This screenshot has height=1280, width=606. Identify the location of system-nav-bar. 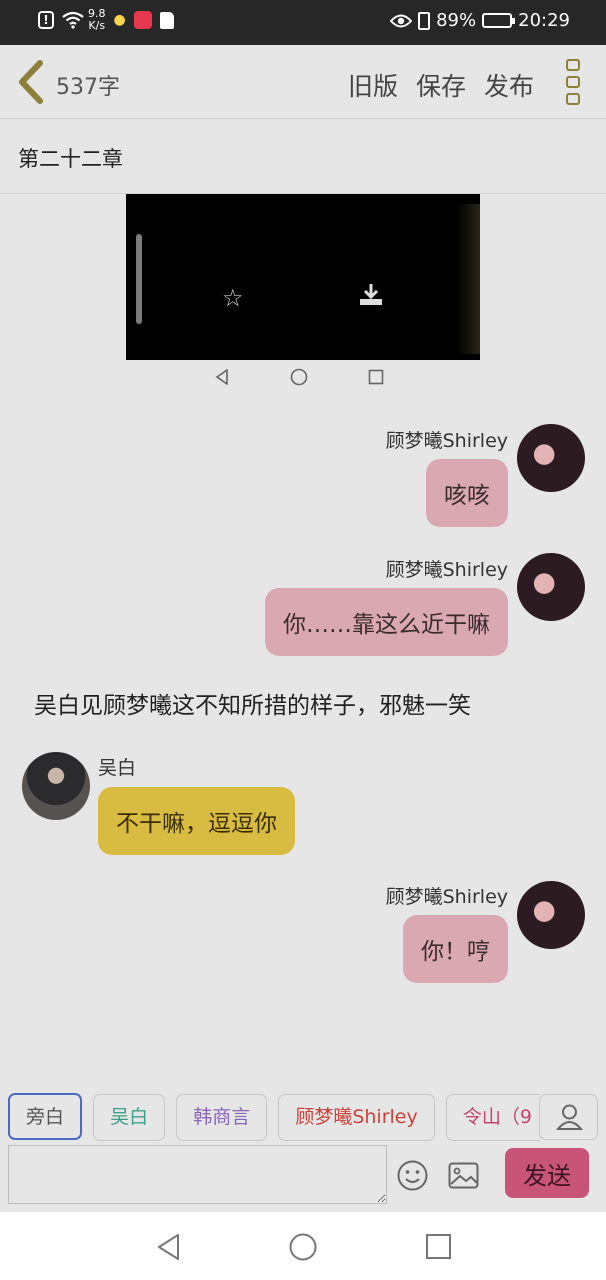
(303, 1246).